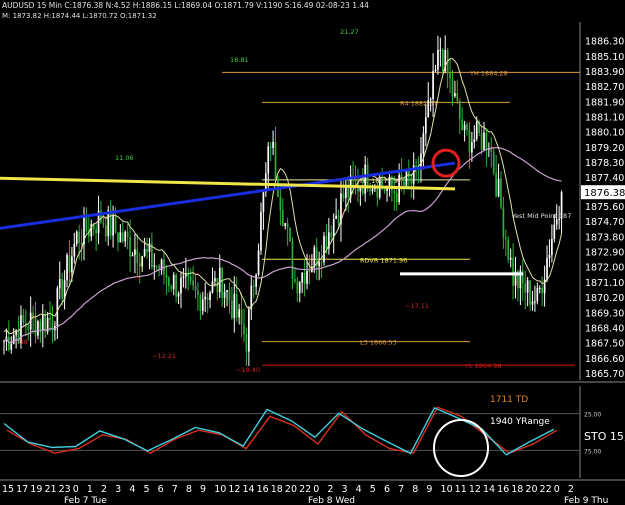 This screenshot has height=505, width=625. Describe the element at coordinates (604, 328) in the screenshot. I see `price-tick-label: 1868.40` at that location.